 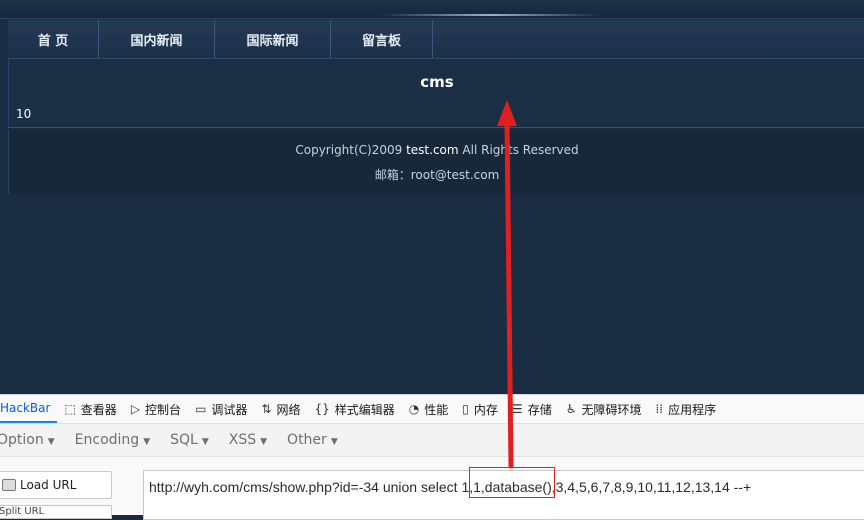 What do you see at coordinates (273, 39) in the screenshot?
I see `nav-international-news: 国际新闻` at bounding box center [273, 39].